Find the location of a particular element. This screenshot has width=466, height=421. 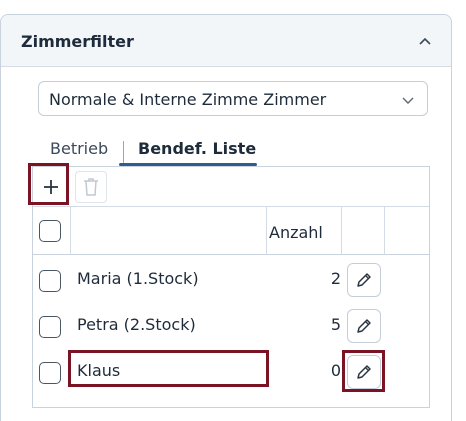

column-header-anzahl: Anzahl is located at coordinates (296, 232).